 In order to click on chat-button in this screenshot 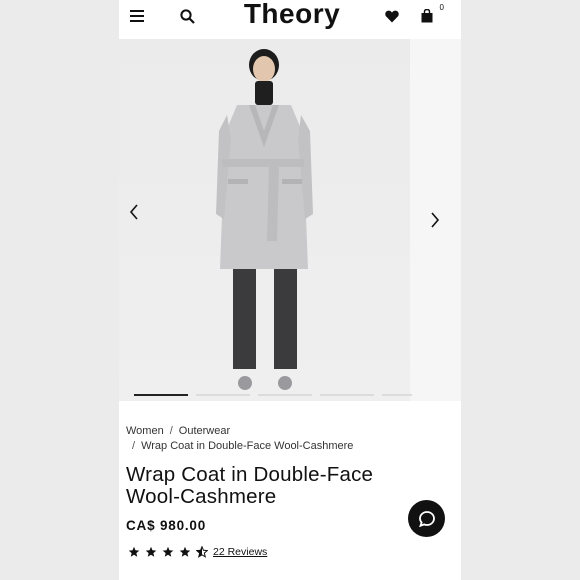, I will do `click(426, 518)`.